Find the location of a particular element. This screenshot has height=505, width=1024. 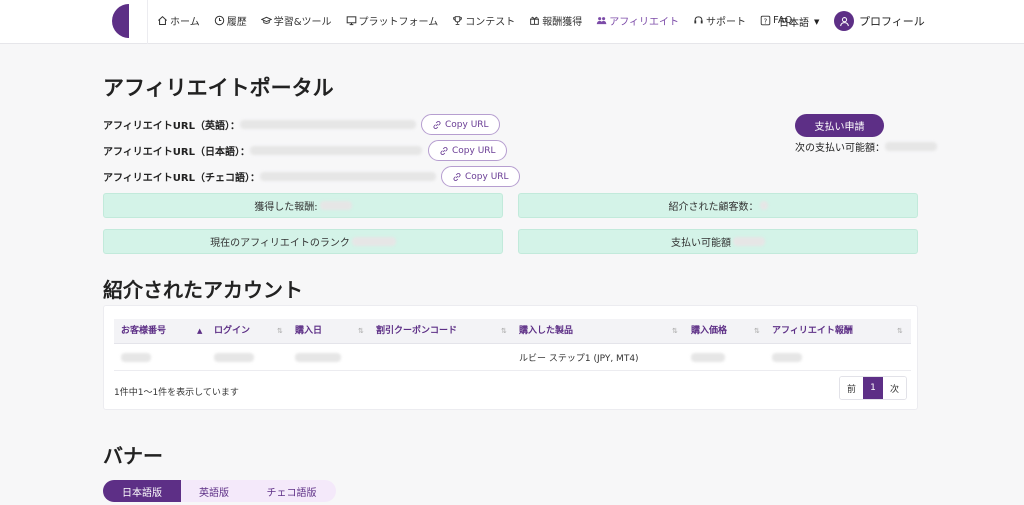

col-purchase-price: 購入価格 is located at coordinates (709, 331).